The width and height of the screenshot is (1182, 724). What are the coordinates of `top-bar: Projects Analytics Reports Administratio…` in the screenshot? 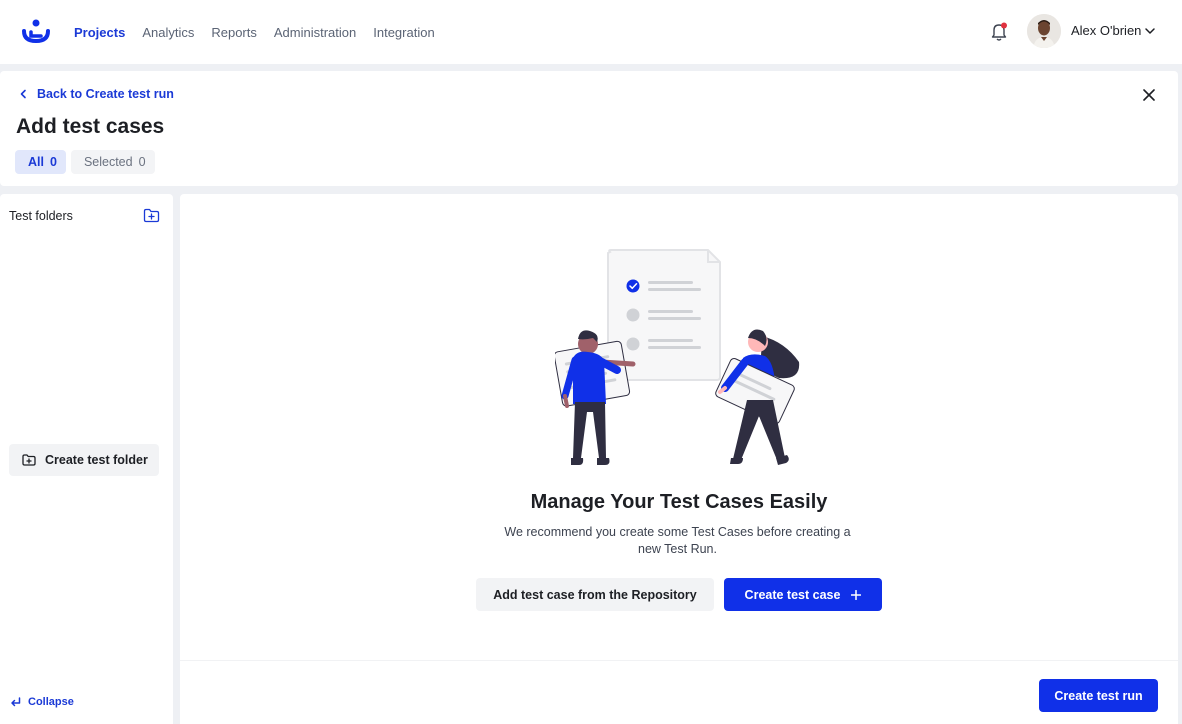 It's located at (591, 32).